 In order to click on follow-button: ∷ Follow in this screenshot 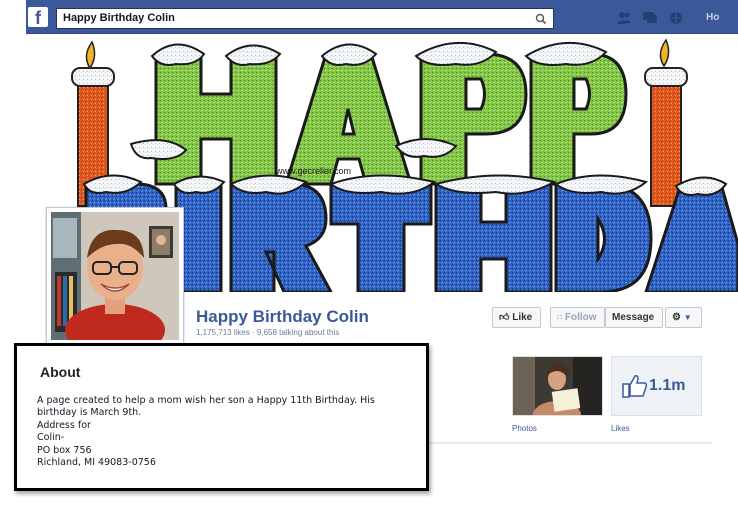, I will do `click(577, 317)`.